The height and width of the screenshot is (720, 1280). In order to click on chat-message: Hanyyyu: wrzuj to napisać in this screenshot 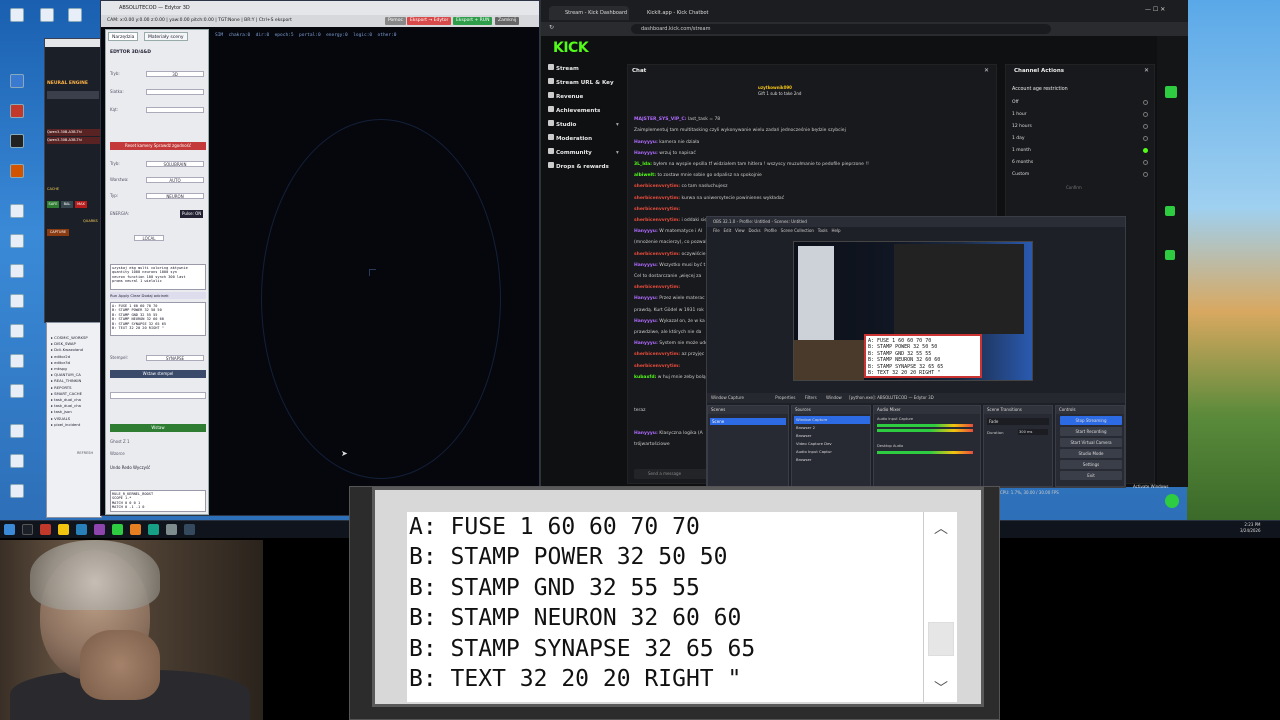, I will do `click(814, 153)`.